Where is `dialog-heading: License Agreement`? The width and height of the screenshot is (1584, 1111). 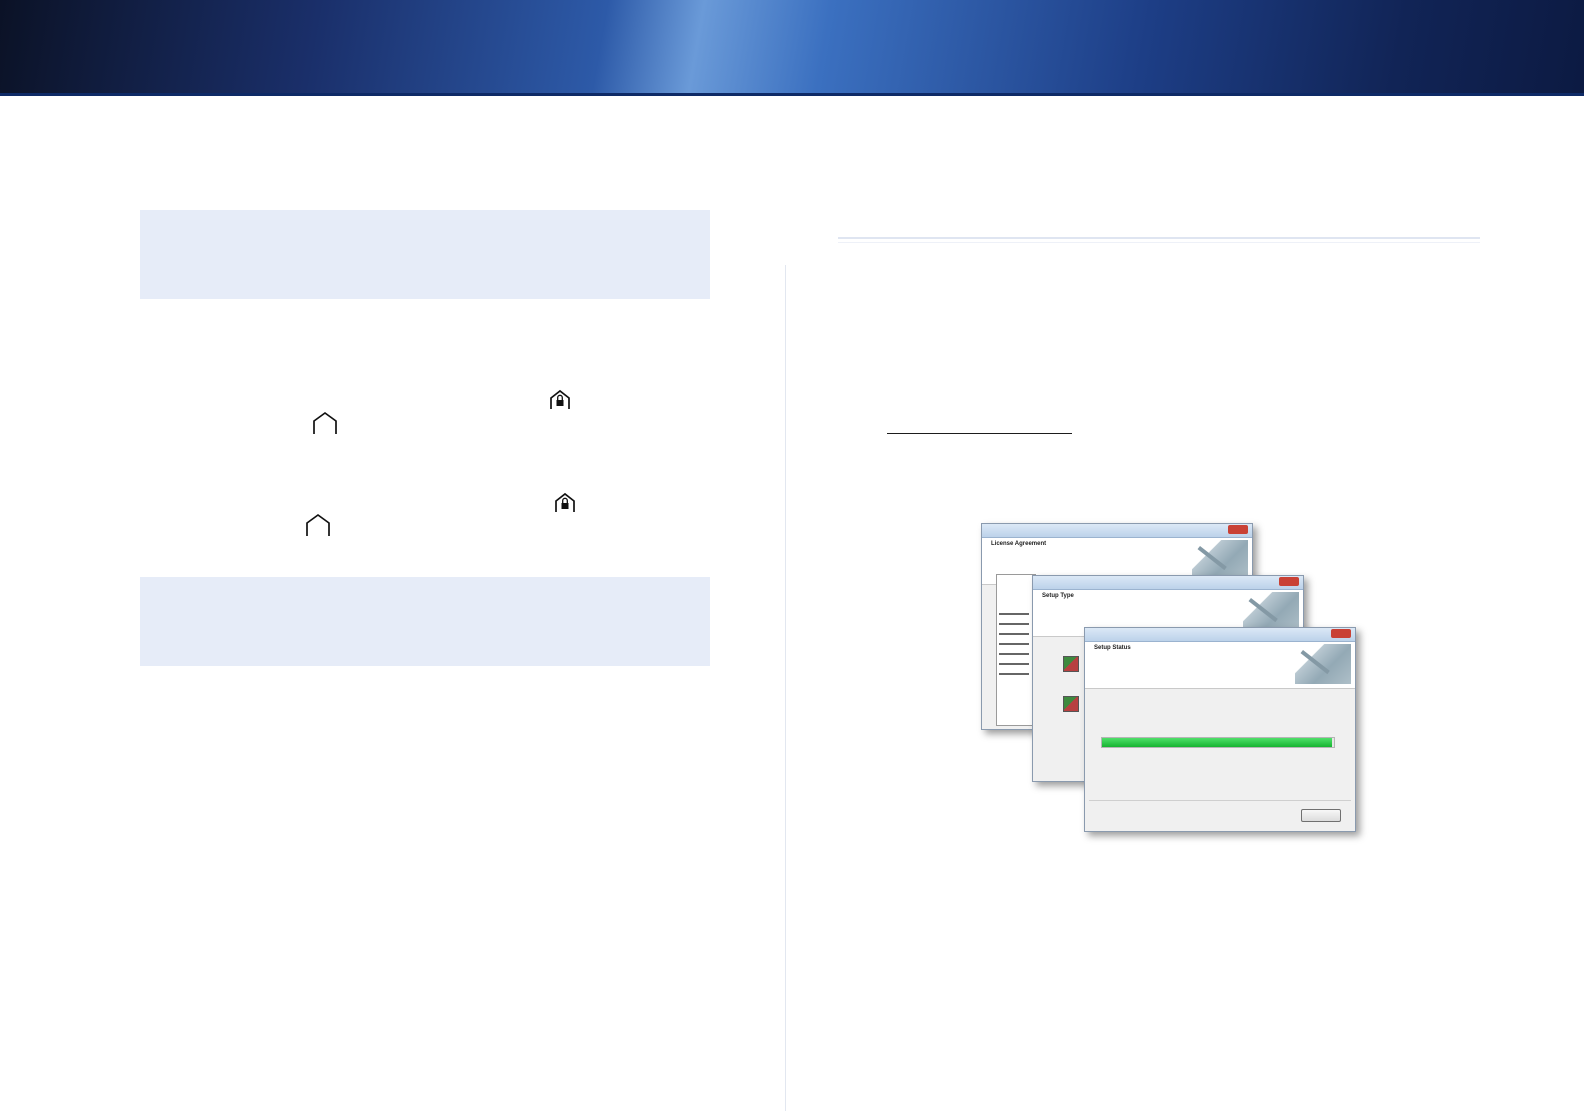
dialog-heading: License Agreement is located at coordinates (1019, 544).